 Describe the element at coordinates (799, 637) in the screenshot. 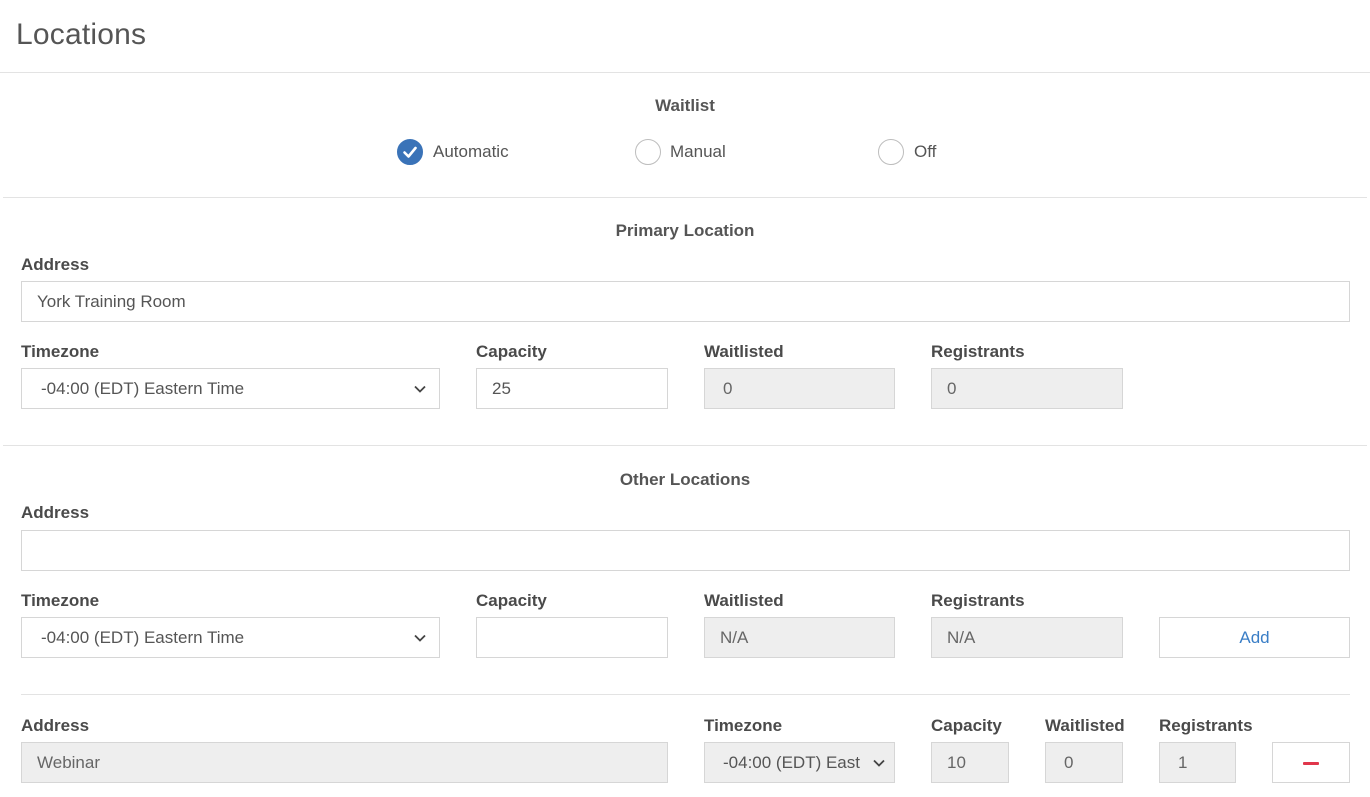

I see `other-waitlisted-field: N/A` at that location.